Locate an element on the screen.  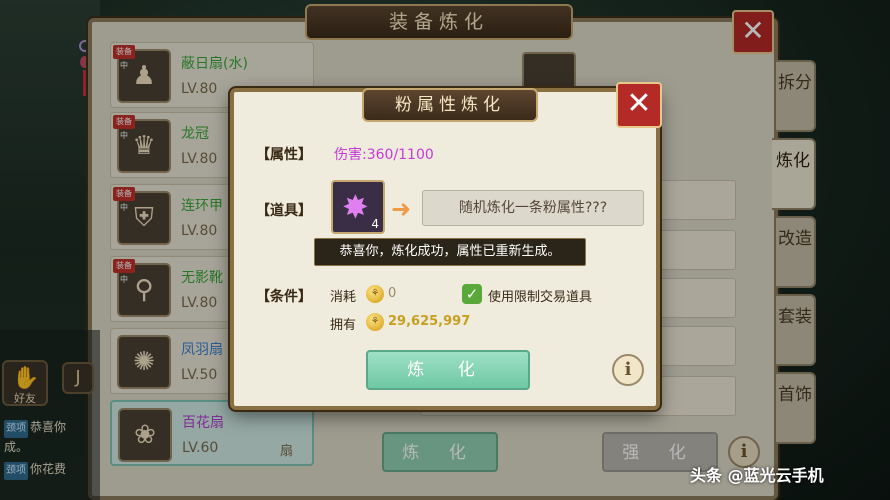
prop-count: 4 is located at coordinates (375, 224).